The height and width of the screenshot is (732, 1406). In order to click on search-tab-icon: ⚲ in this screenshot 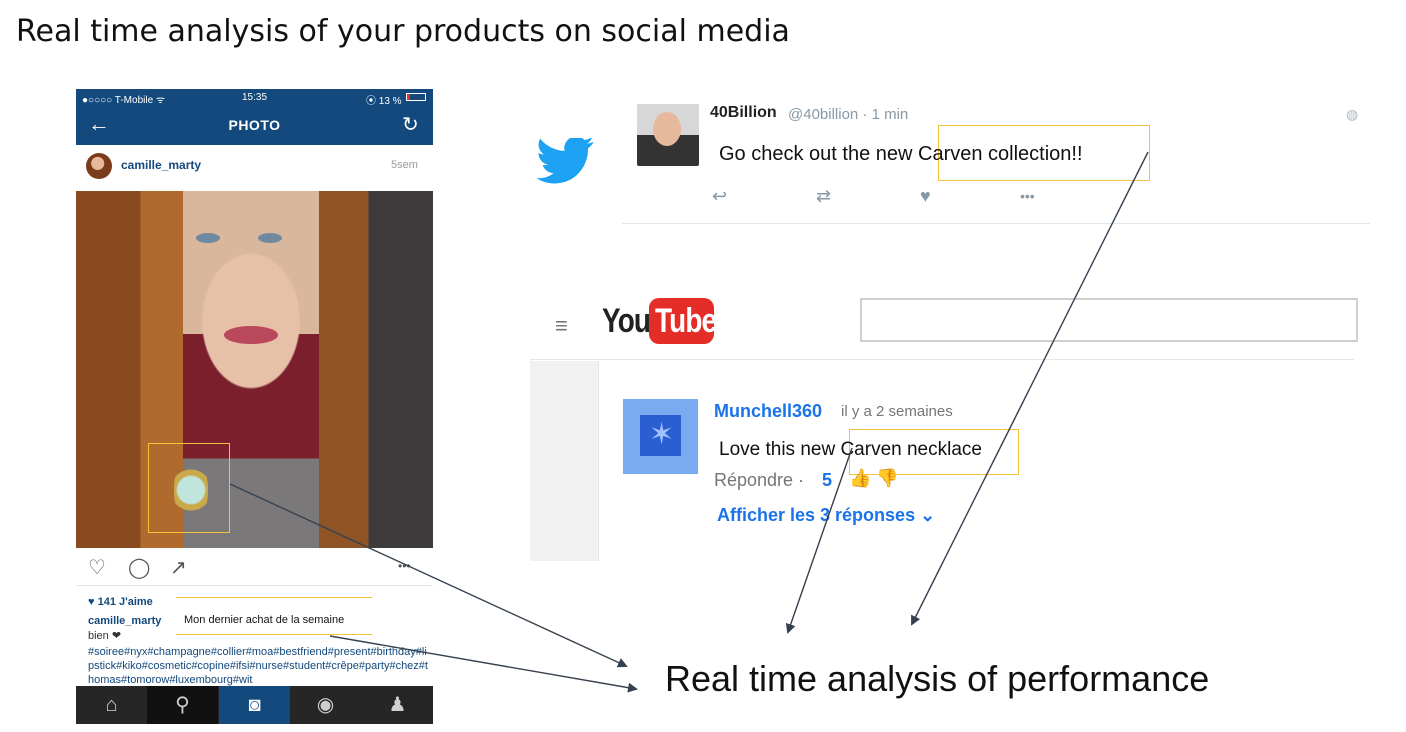, I will do `click(182, 705)`.